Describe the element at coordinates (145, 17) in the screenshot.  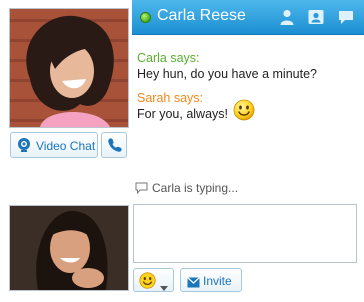
I see `online-status-icon` at that location.